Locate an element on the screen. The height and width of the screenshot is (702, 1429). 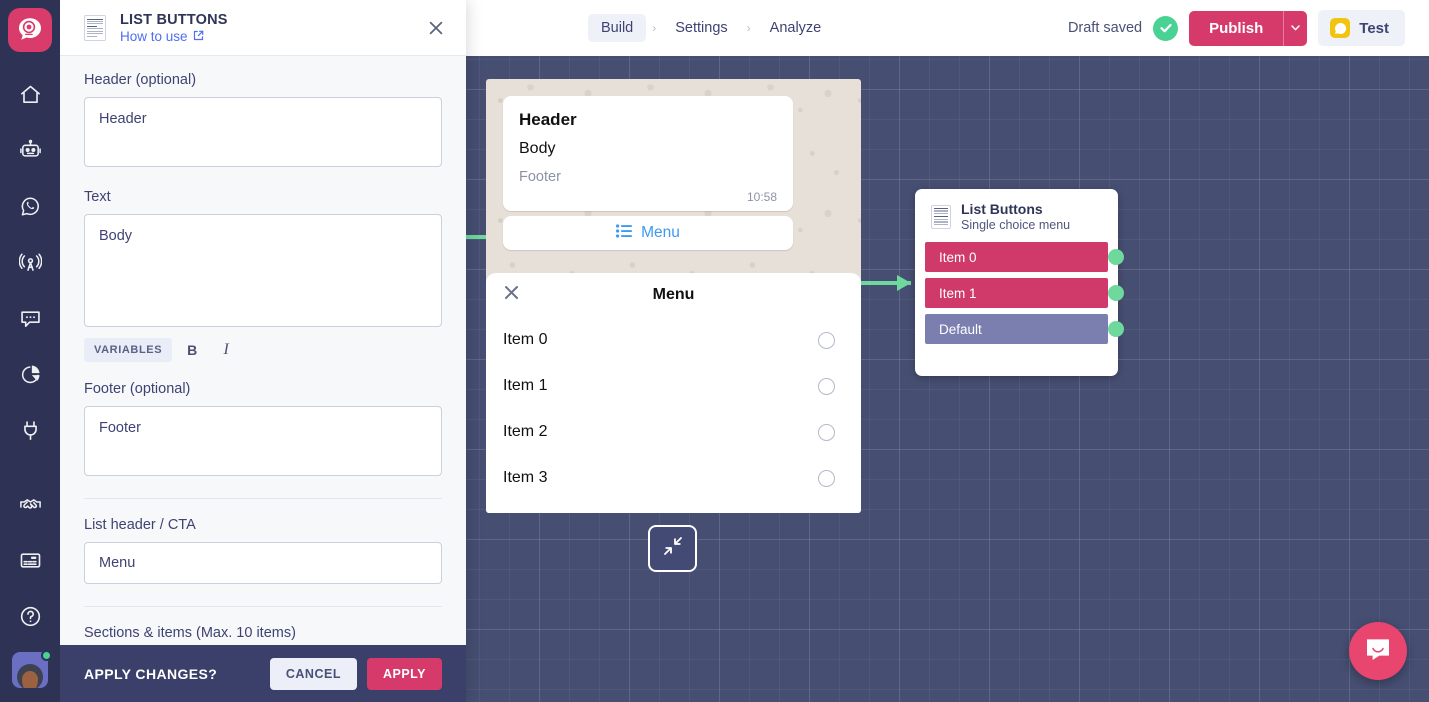
question-circle-icon is located at coordinates (30, 616).